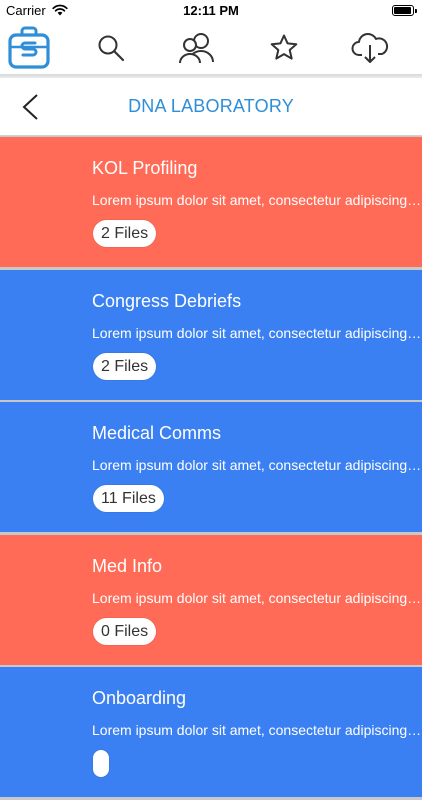 Image resolution: width=422 pixels, height=800 pixels. I want to click on briefcase-logo-icon, so click(29, 48).